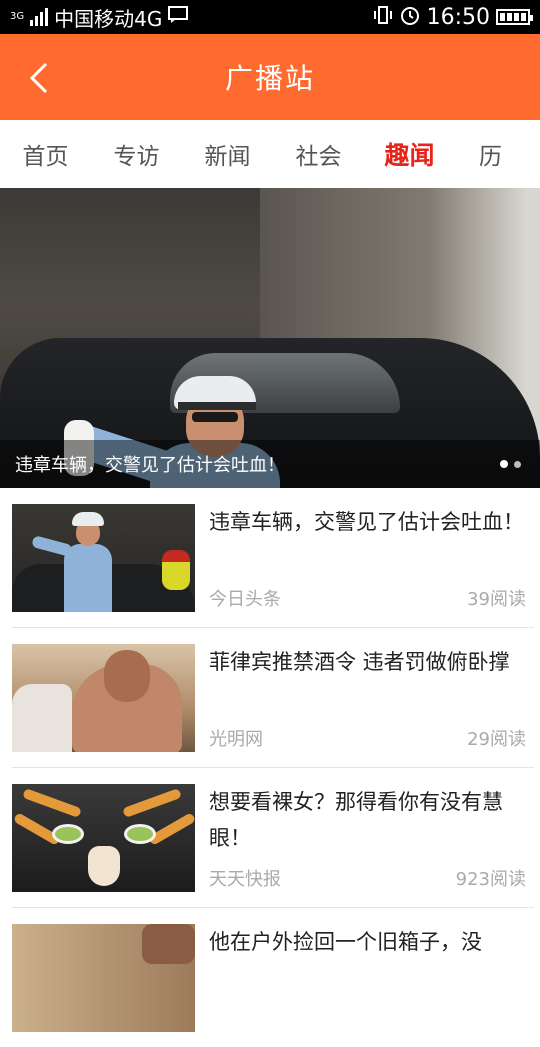  I want to click on tab-news: 新闻, so click(227, 154).